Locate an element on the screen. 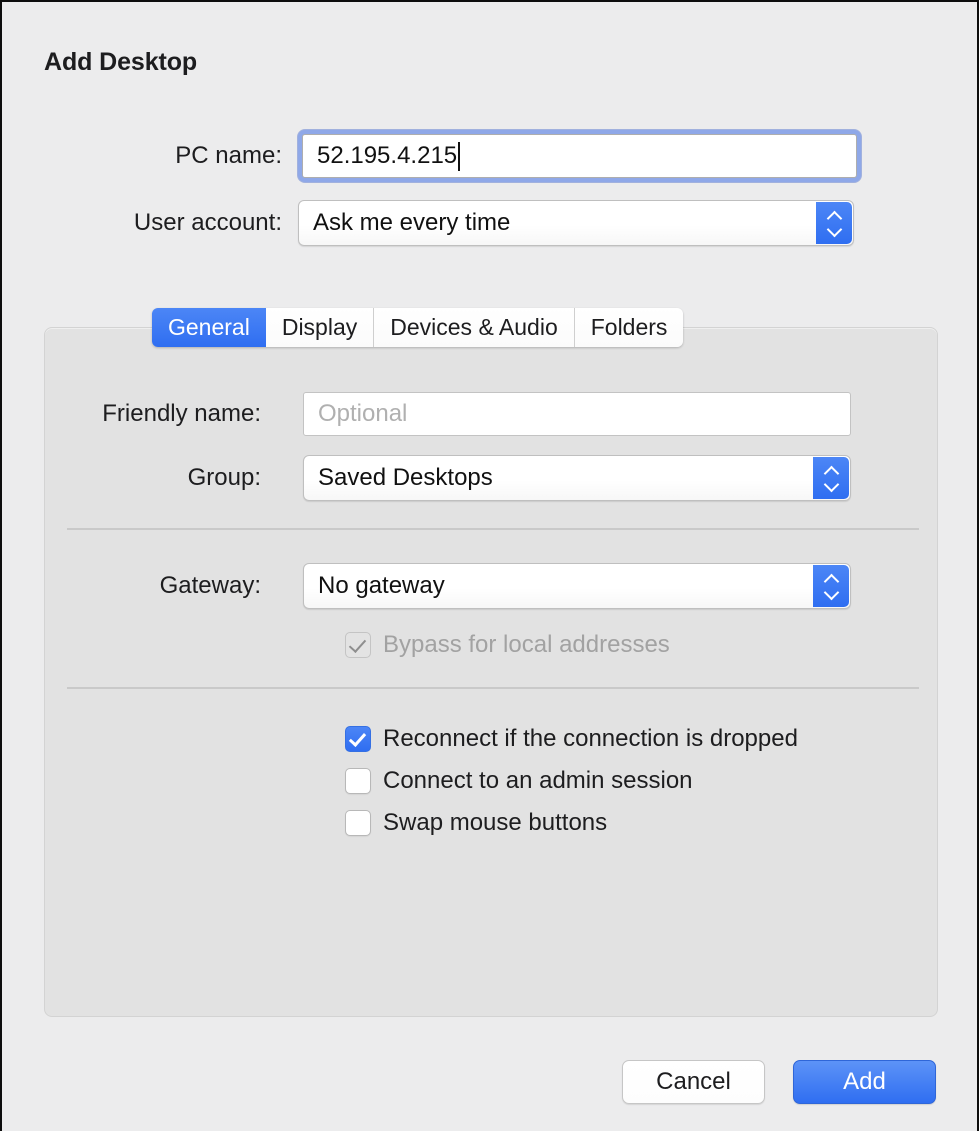 The width and height of the screenshot is (979, 1131). friendly-name-row: Friendly name: Optional is located at coordinates (475, 414).